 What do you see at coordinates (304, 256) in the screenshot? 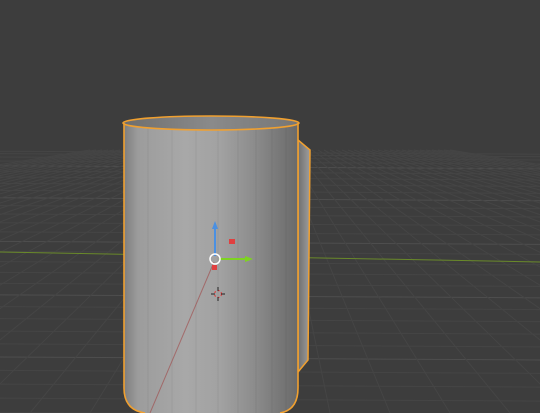
I see `mug-handle` at bounding box center [304, 256].